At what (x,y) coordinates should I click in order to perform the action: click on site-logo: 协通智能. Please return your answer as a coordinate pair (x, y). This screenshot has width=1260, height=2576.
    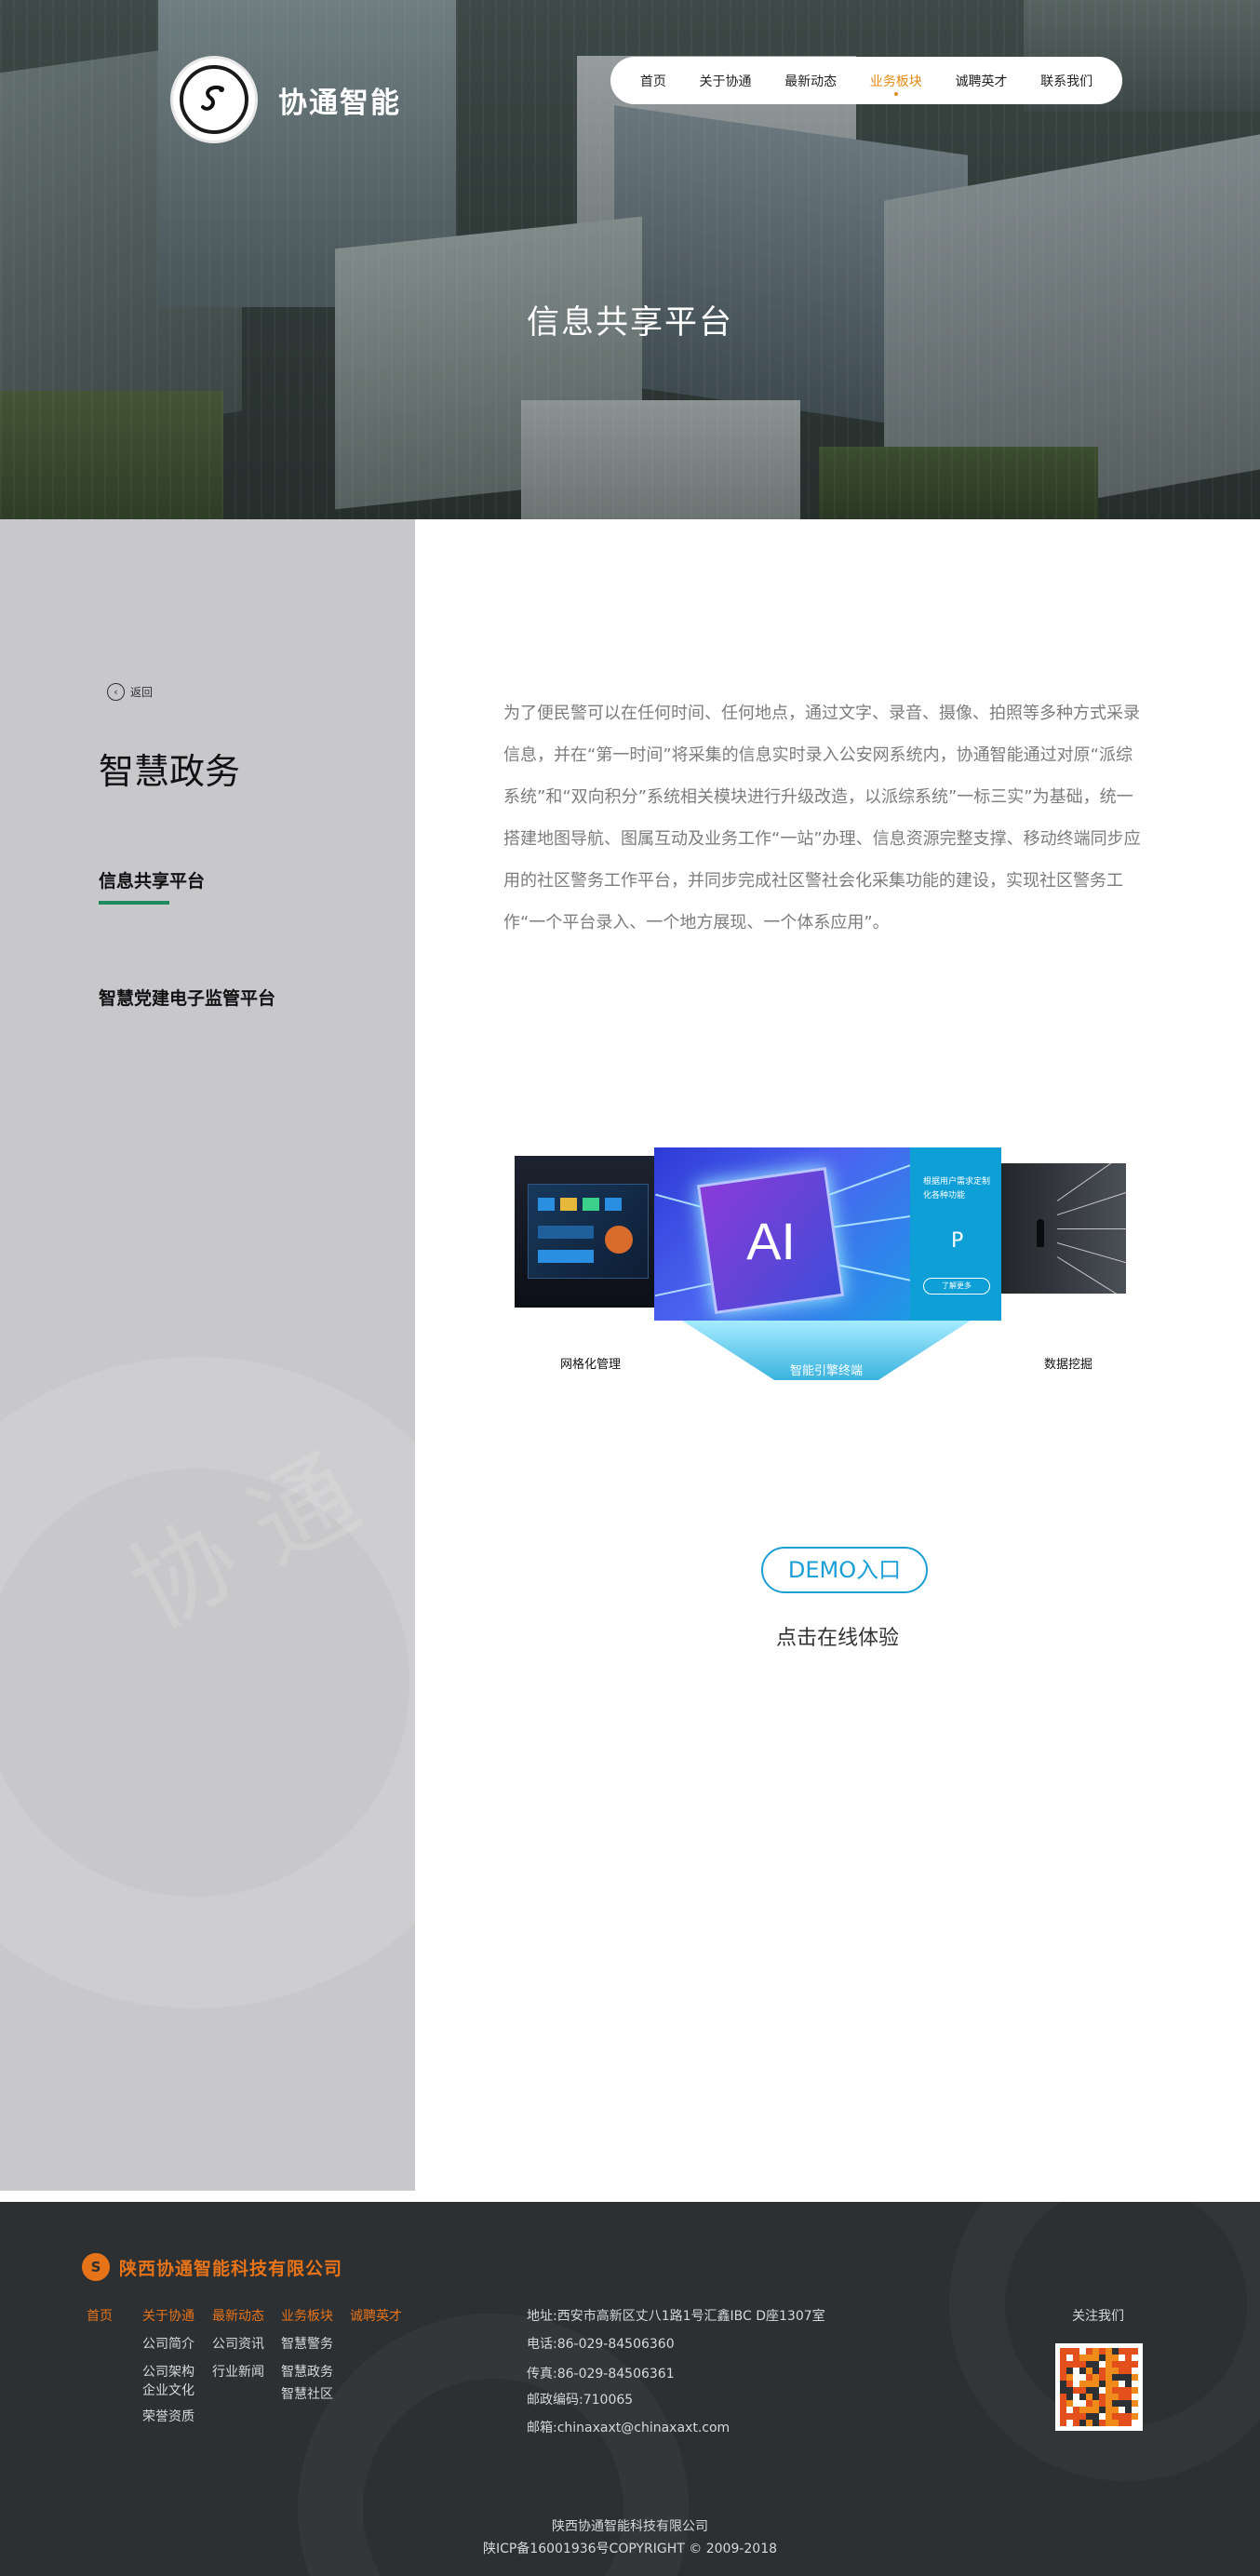
    Looking at the image, I should click on (285, 99).